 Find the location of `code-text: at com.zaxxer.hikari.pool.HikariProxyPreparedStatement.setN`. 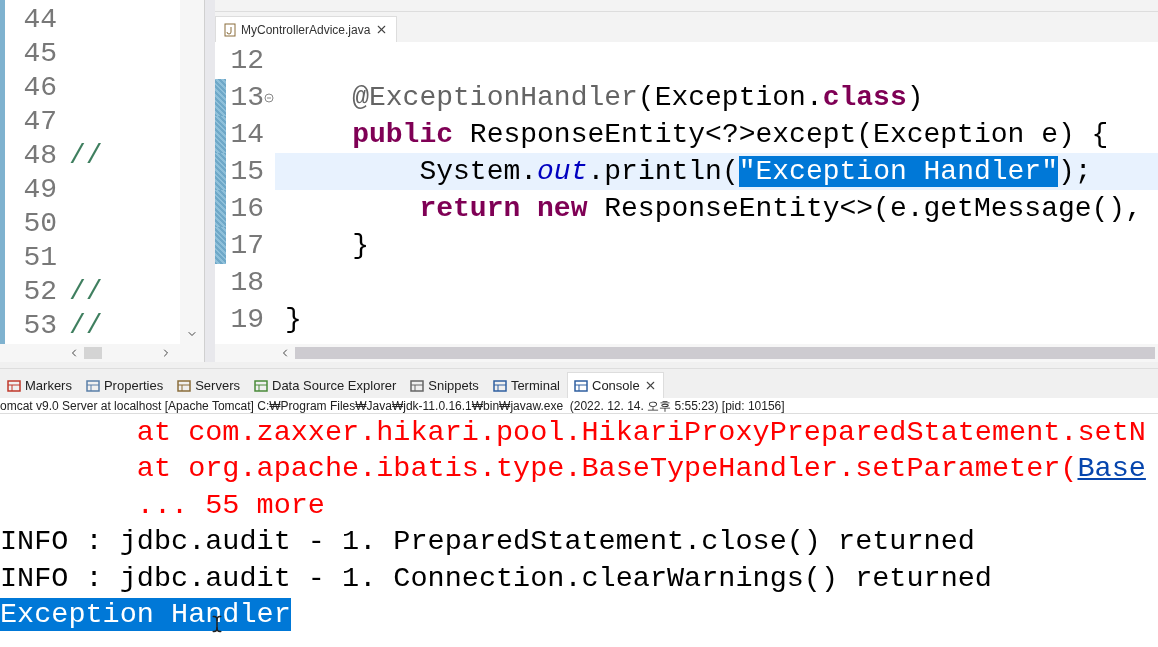

code-text: at com.zaxxer.hikari.pool.HikariProxyPreparedStatement.setN is located at coordinates (640, 432).